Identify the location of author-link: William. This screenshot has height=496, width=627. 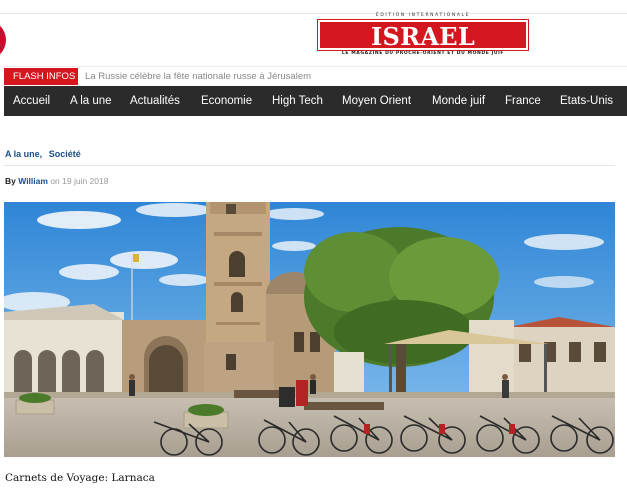
(33, 181).